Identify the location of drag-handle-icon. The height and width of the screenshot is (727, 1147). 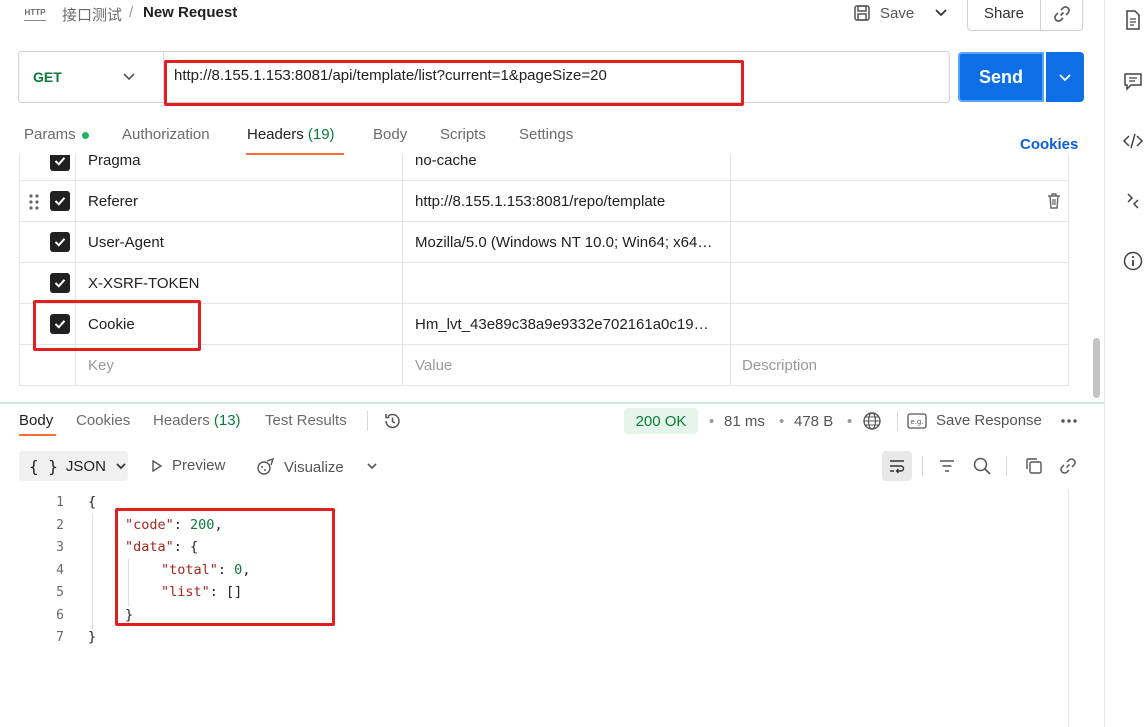
(34, 202).